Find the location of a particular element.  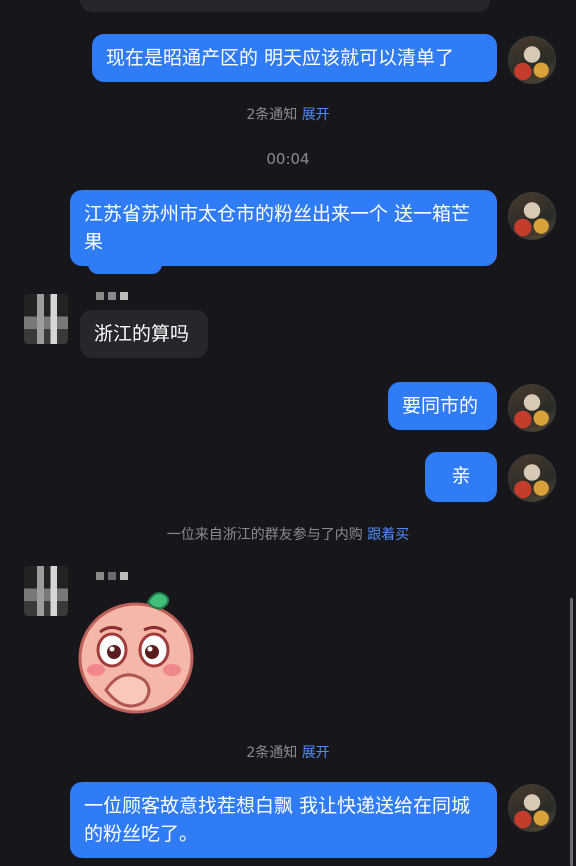

message-bubble-self: 亲 is located at coordinates (461, 477).